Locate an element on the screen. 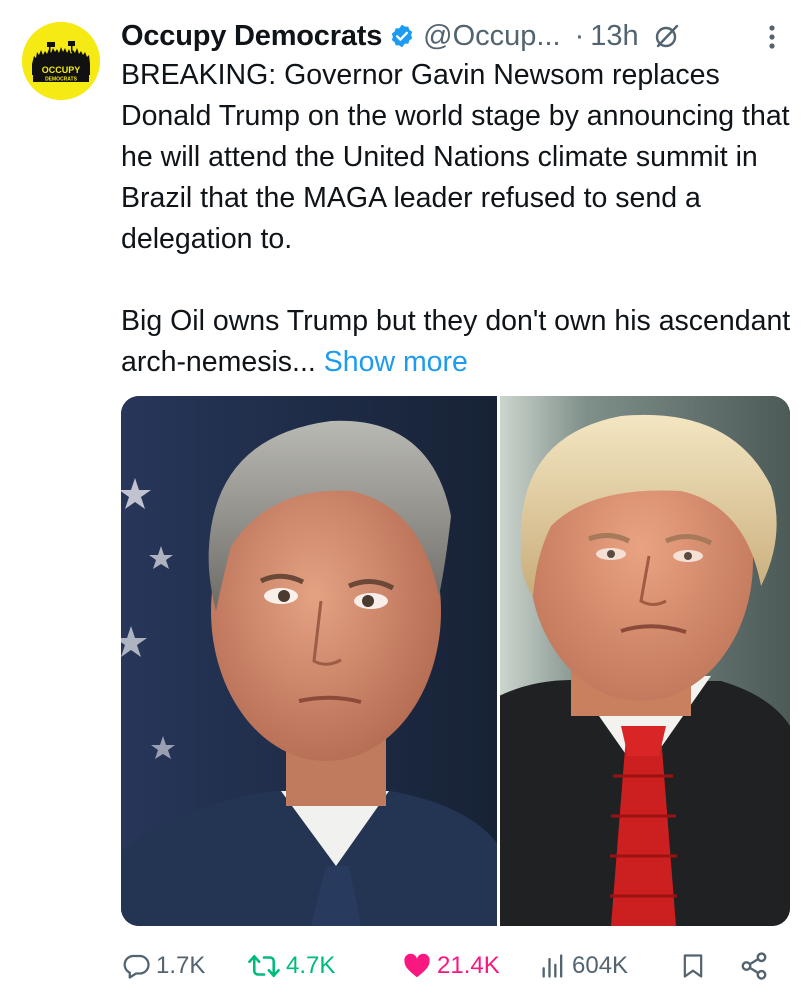  tweet-header: Occupy Democrats @Occup... · 13h is located at coordinates (456, 36).